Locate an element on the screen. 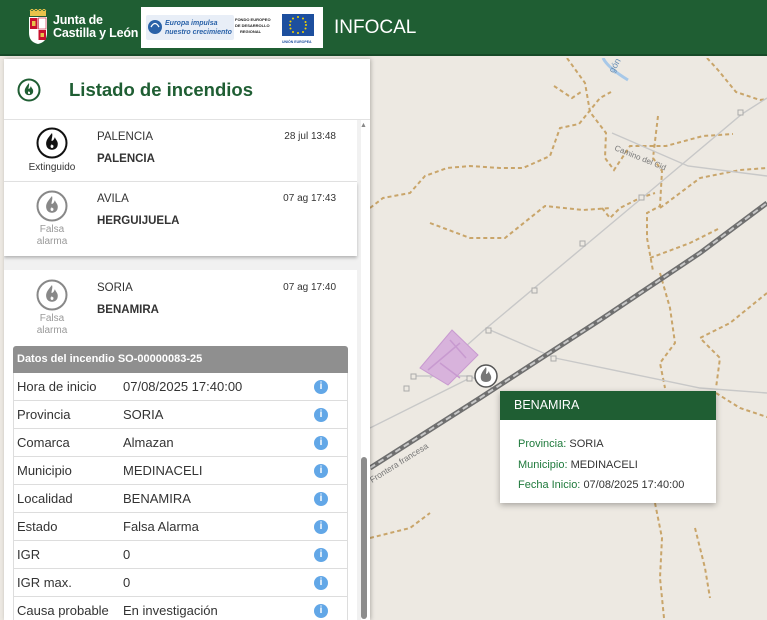  popup-title: BENAMIRA is located at coordinates (608, 405).